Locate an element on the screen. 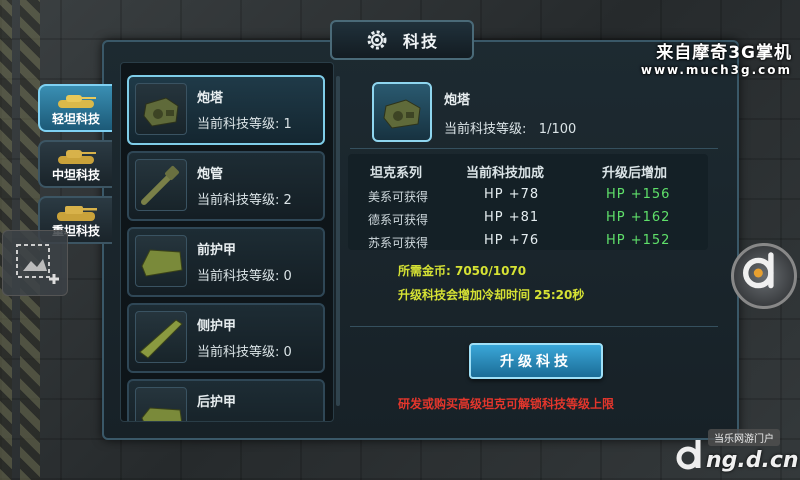 The width and height of the screenshot is (800, 480). detail-name: 炮塔 is located at coordinates (457, 100).